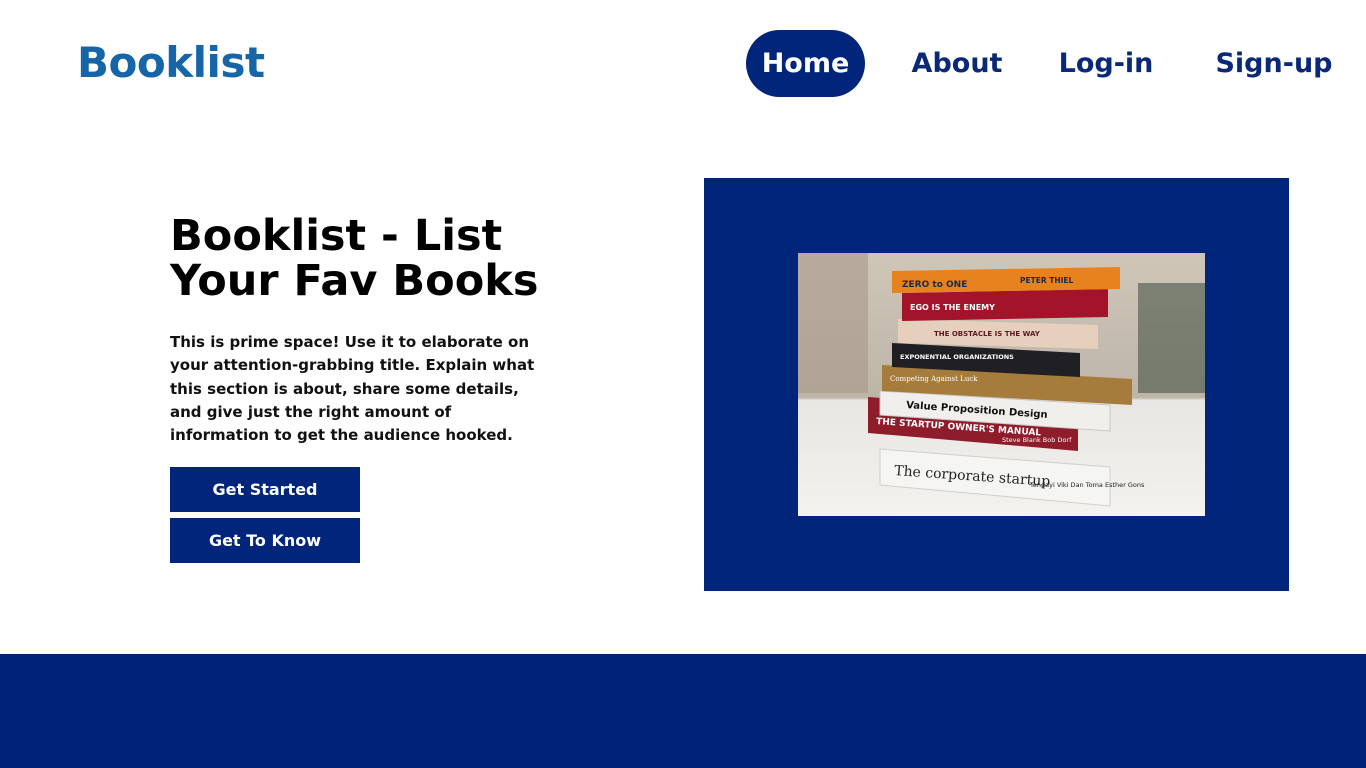 This screenshot has width=1366, height=768. I want to click on nav-signup: Sign-up, so click(1274, 63).